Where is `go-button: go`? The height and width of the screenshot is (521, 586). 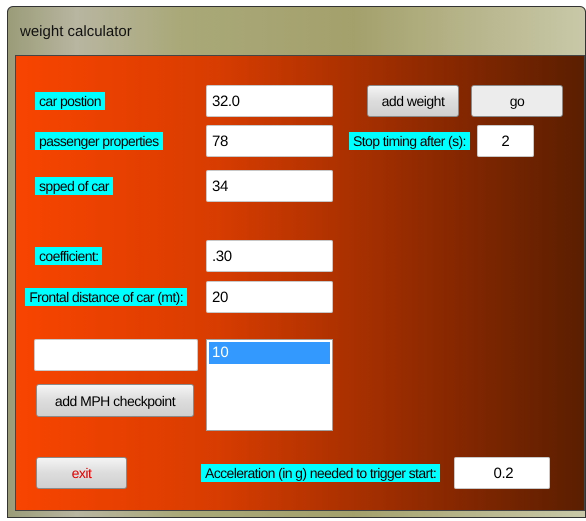
go-button: go is located at coordinates (517, 101).